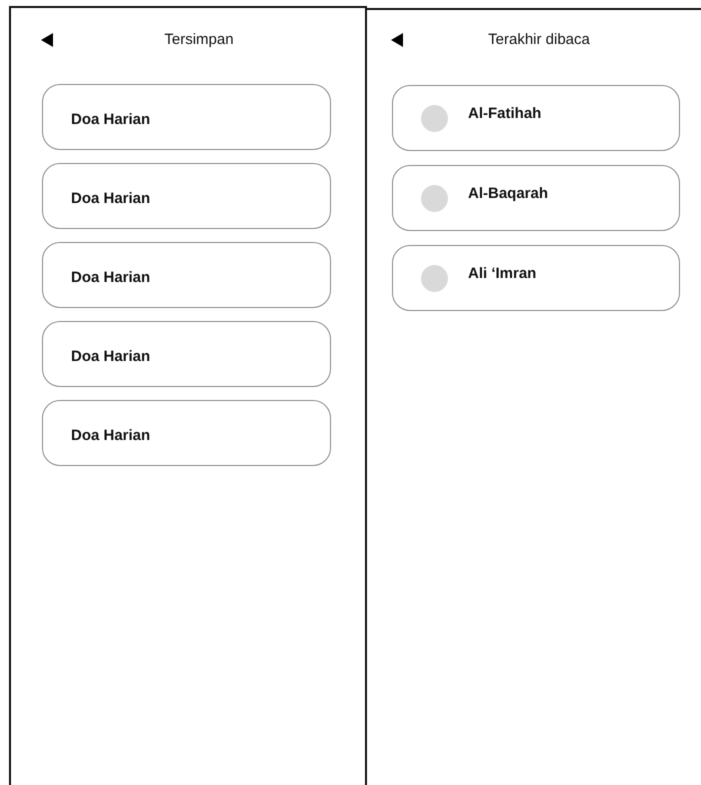 The image size is (701, 785). I want to click on item-label: Al-Fatihah, so click(505, 114).